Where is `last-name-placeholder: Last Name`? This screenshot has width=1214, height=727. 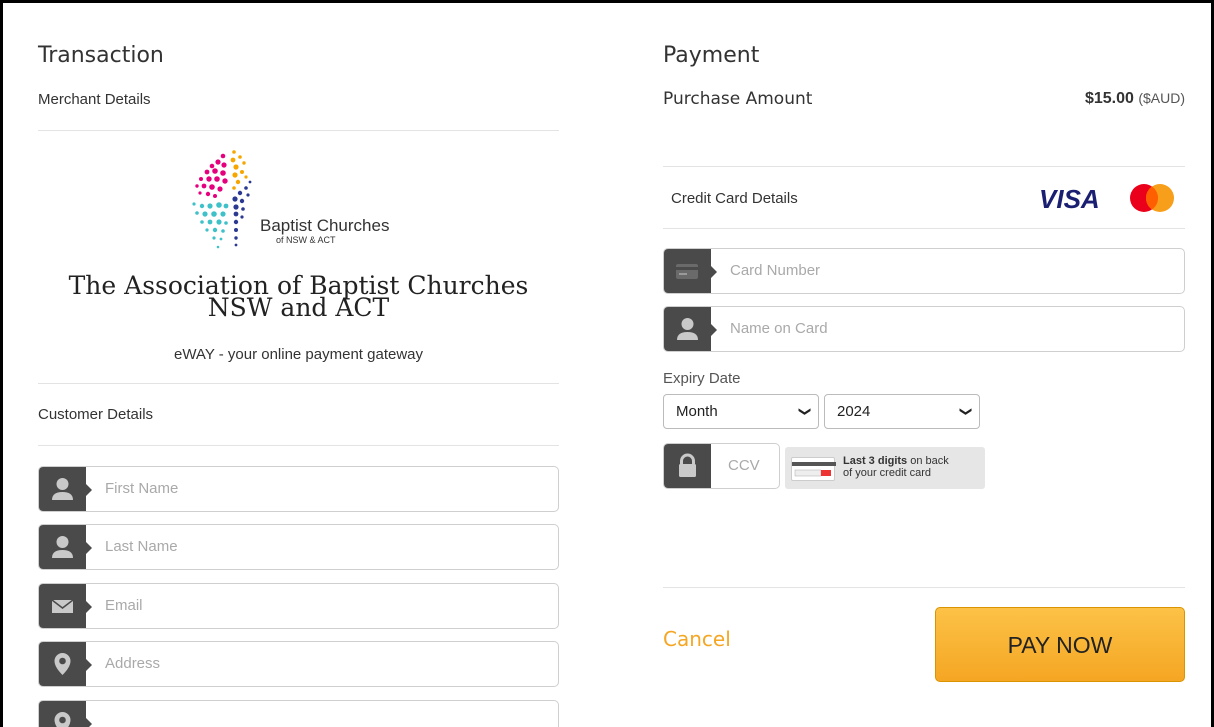
last-name-placeholder: Last Name is located at coordinates (141, 546).